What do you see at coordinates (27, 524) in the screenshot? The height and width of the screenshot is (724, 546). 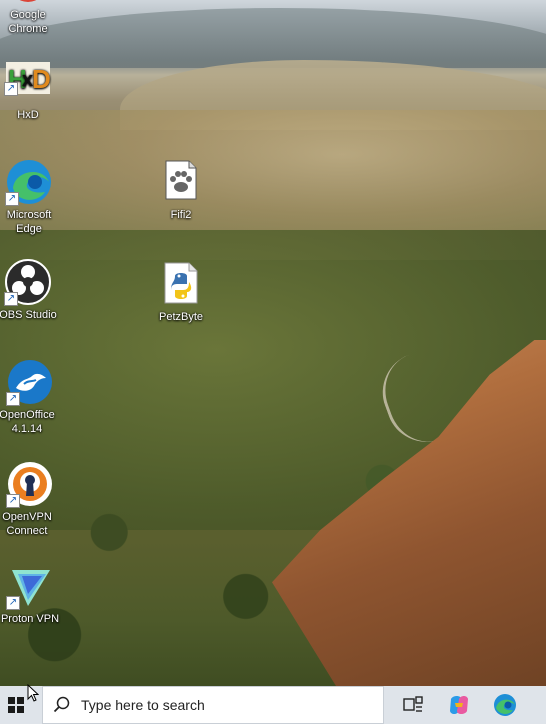 I see `desktop-icon-label: OpenVPN Connect` at bounding box center [27, 524].